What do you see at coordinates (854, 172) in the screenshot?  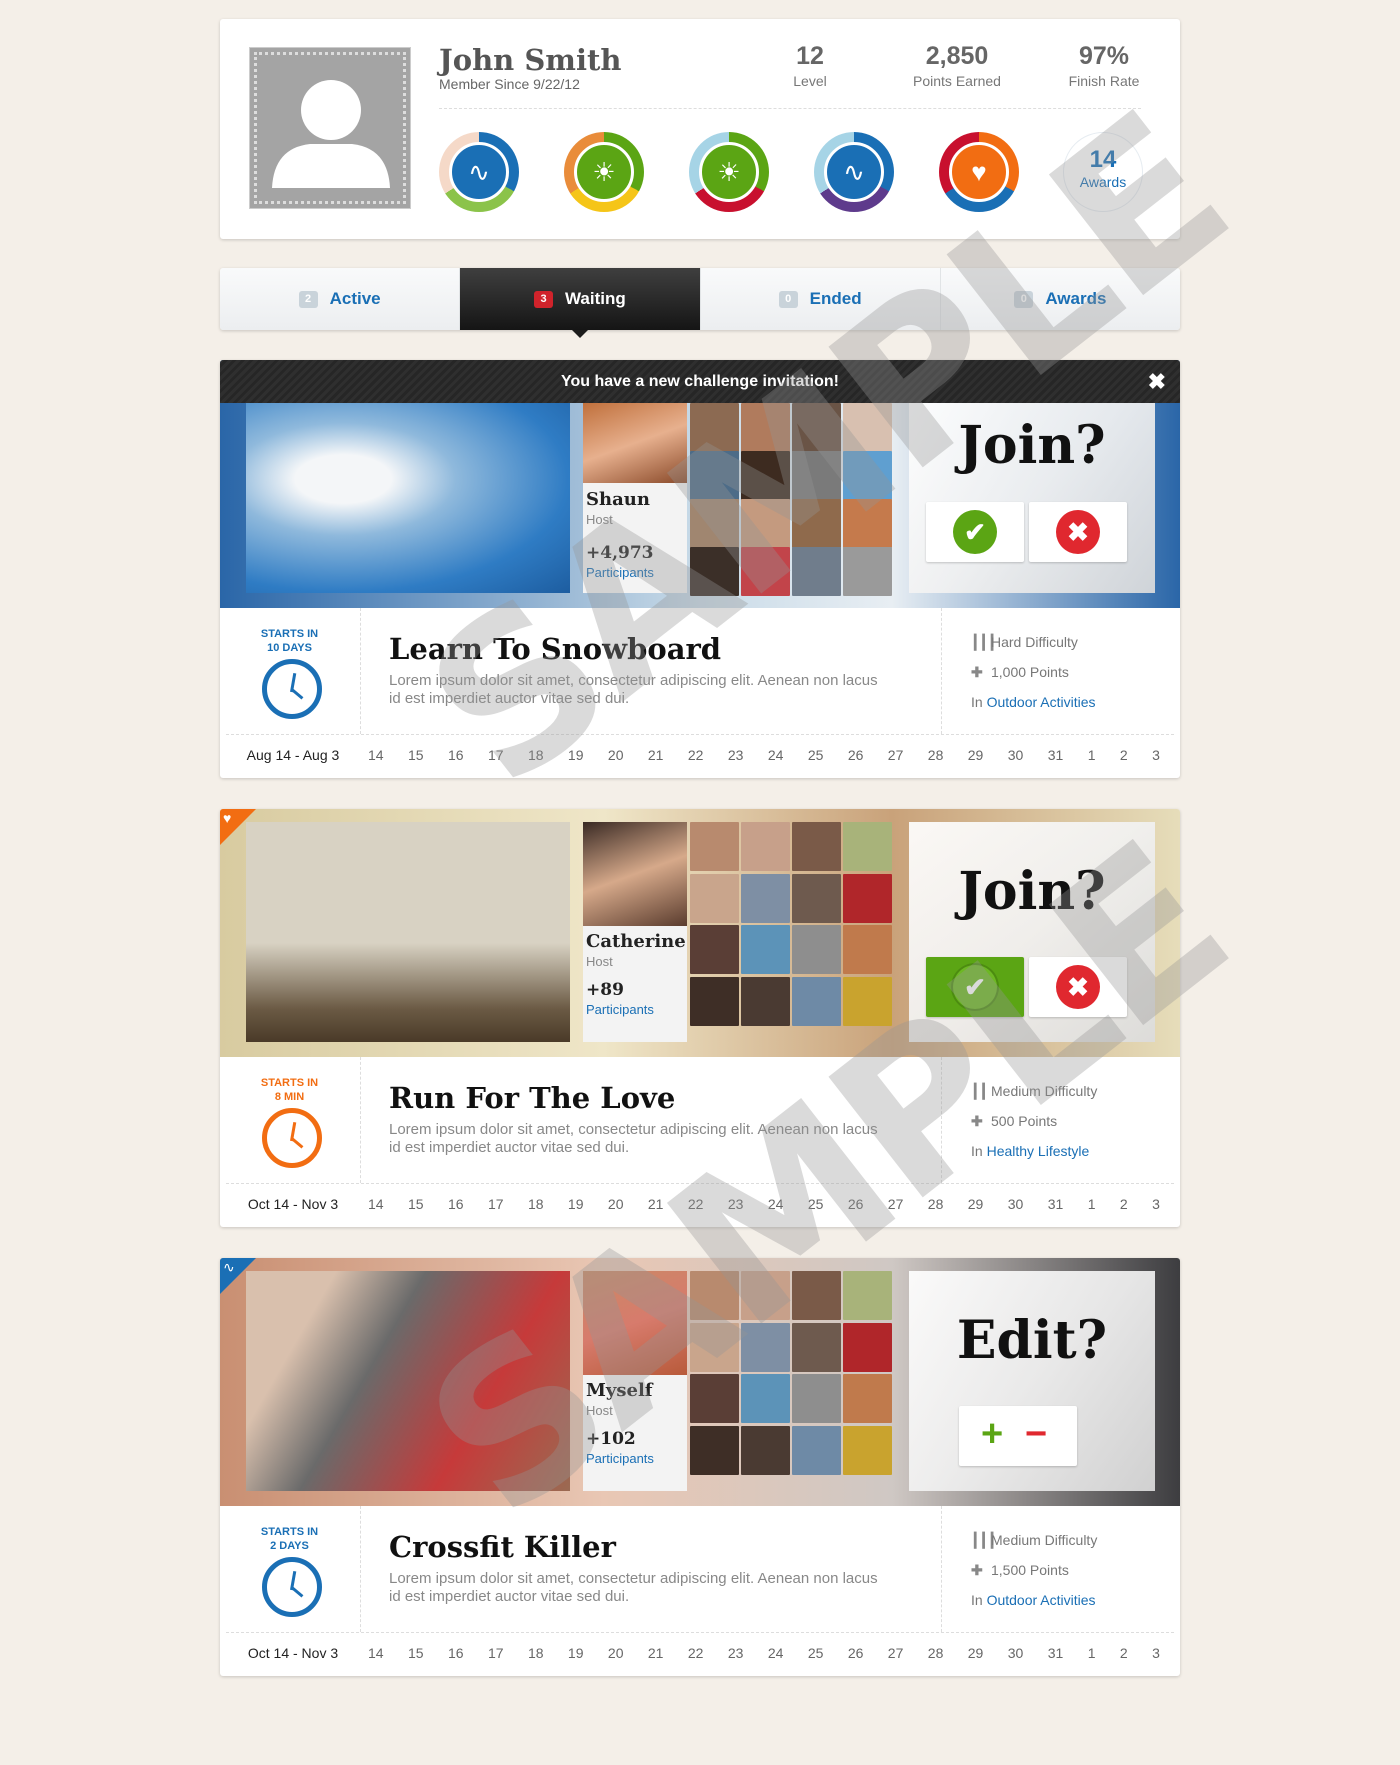 I see `badge-pulse: ∿` at bounding box center [854, 172].